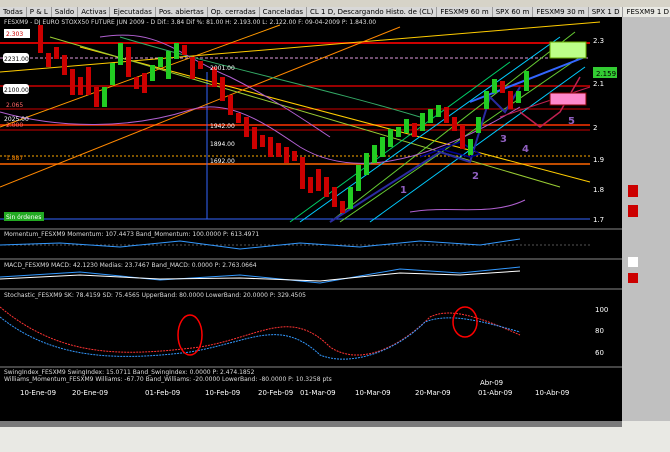 The height and width of the screenshot is (452, 670). I want to click on tab-1: P & L, so click(39, 12).